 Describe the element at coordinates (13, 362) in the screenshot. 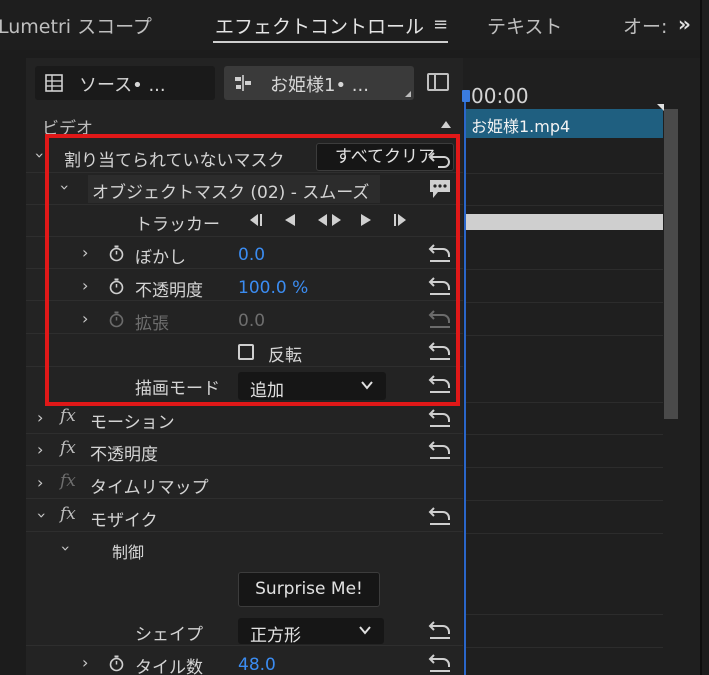

I see `left-gutter` at that location.